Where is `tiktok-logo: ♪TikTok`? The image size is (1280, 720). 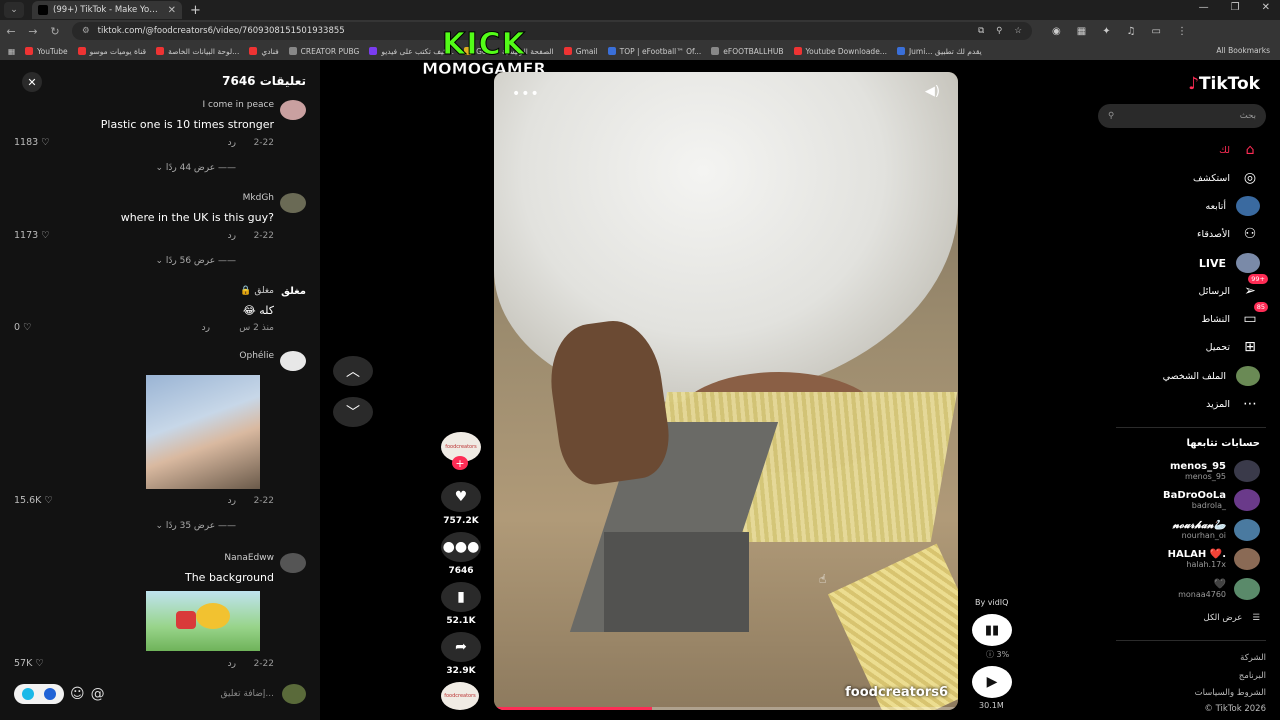 tiktok-logo: ♪TikTok is located at coordinates (1224, 84).